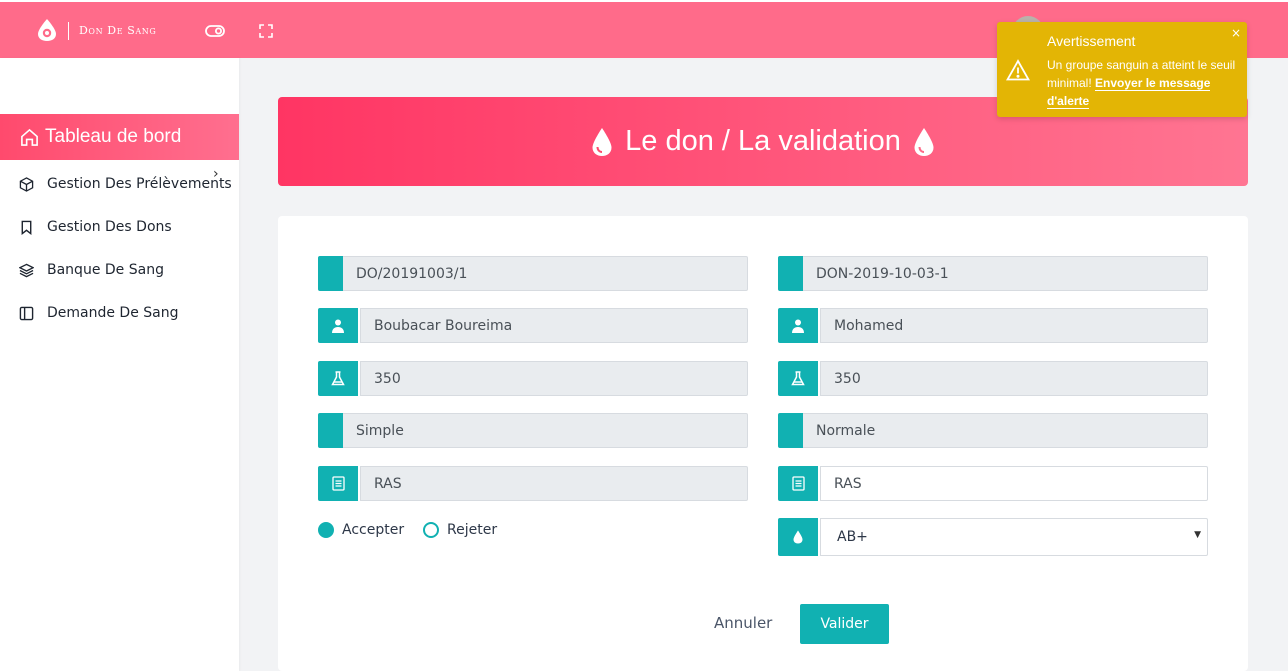 Image resolution: width=1288 pixels, height=671 pixels. What do you see at coordinates (29, 137) in the screenshot?
I see `home-icon` at bounding box center [29, 137].